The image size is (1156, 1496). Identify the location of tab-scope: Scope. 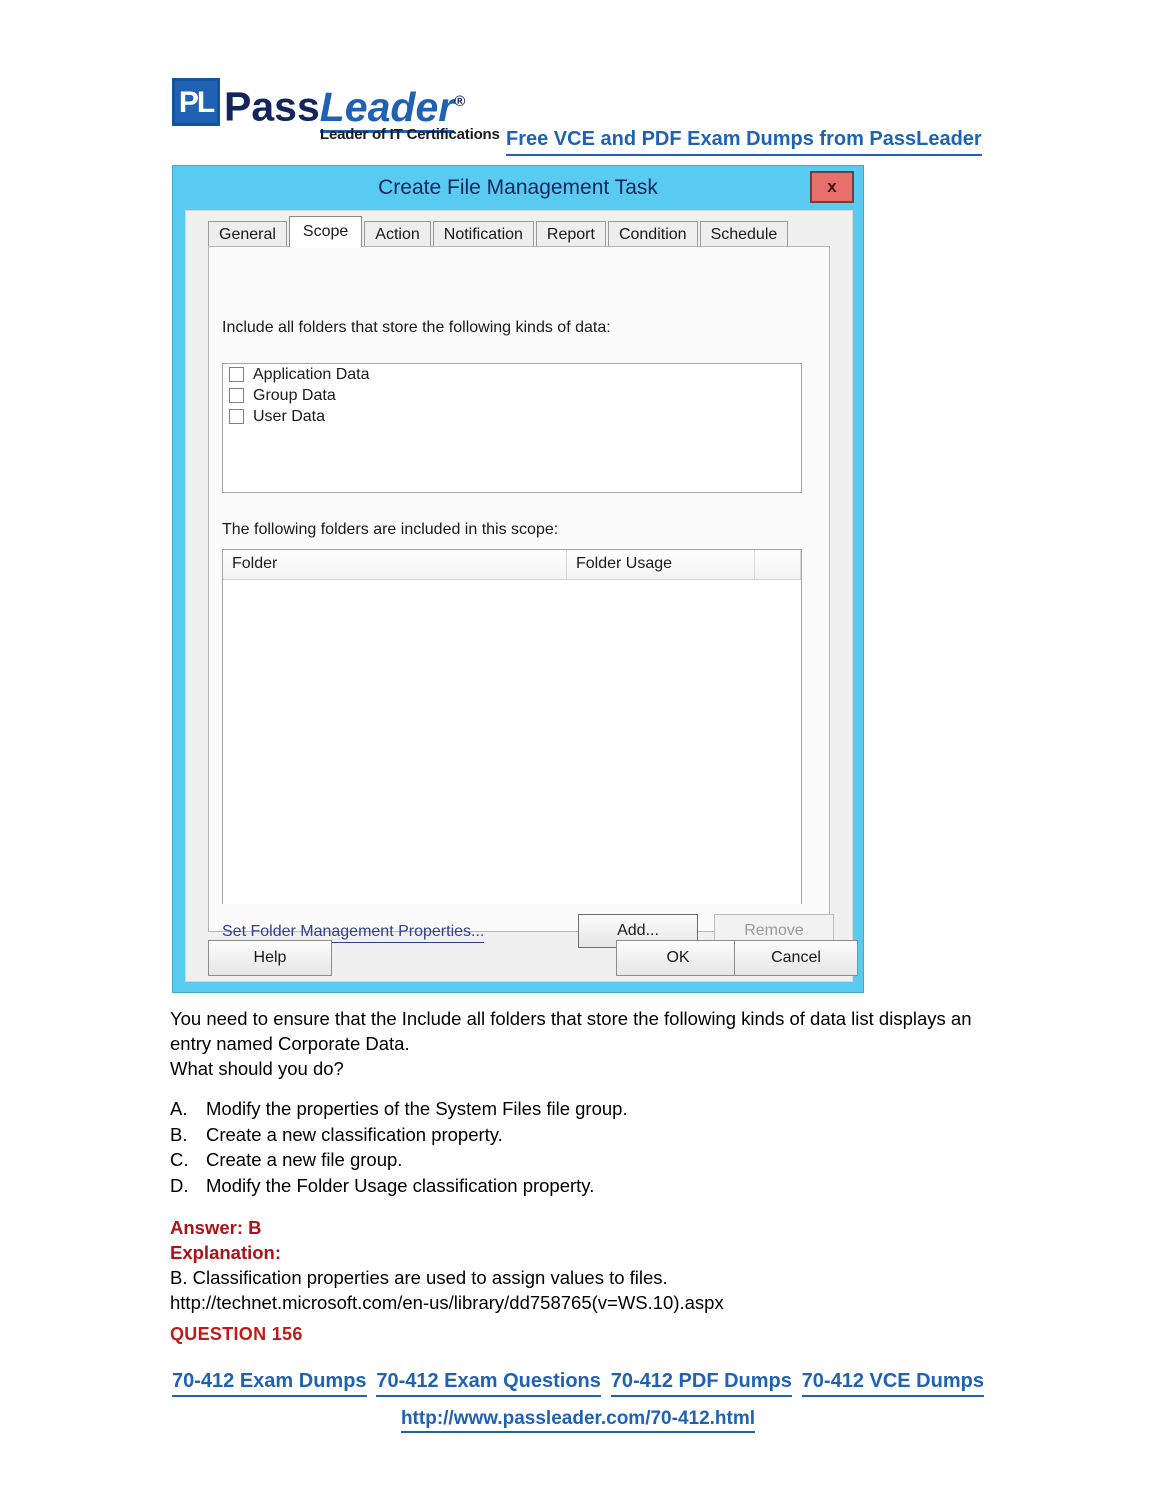
(325, 231).